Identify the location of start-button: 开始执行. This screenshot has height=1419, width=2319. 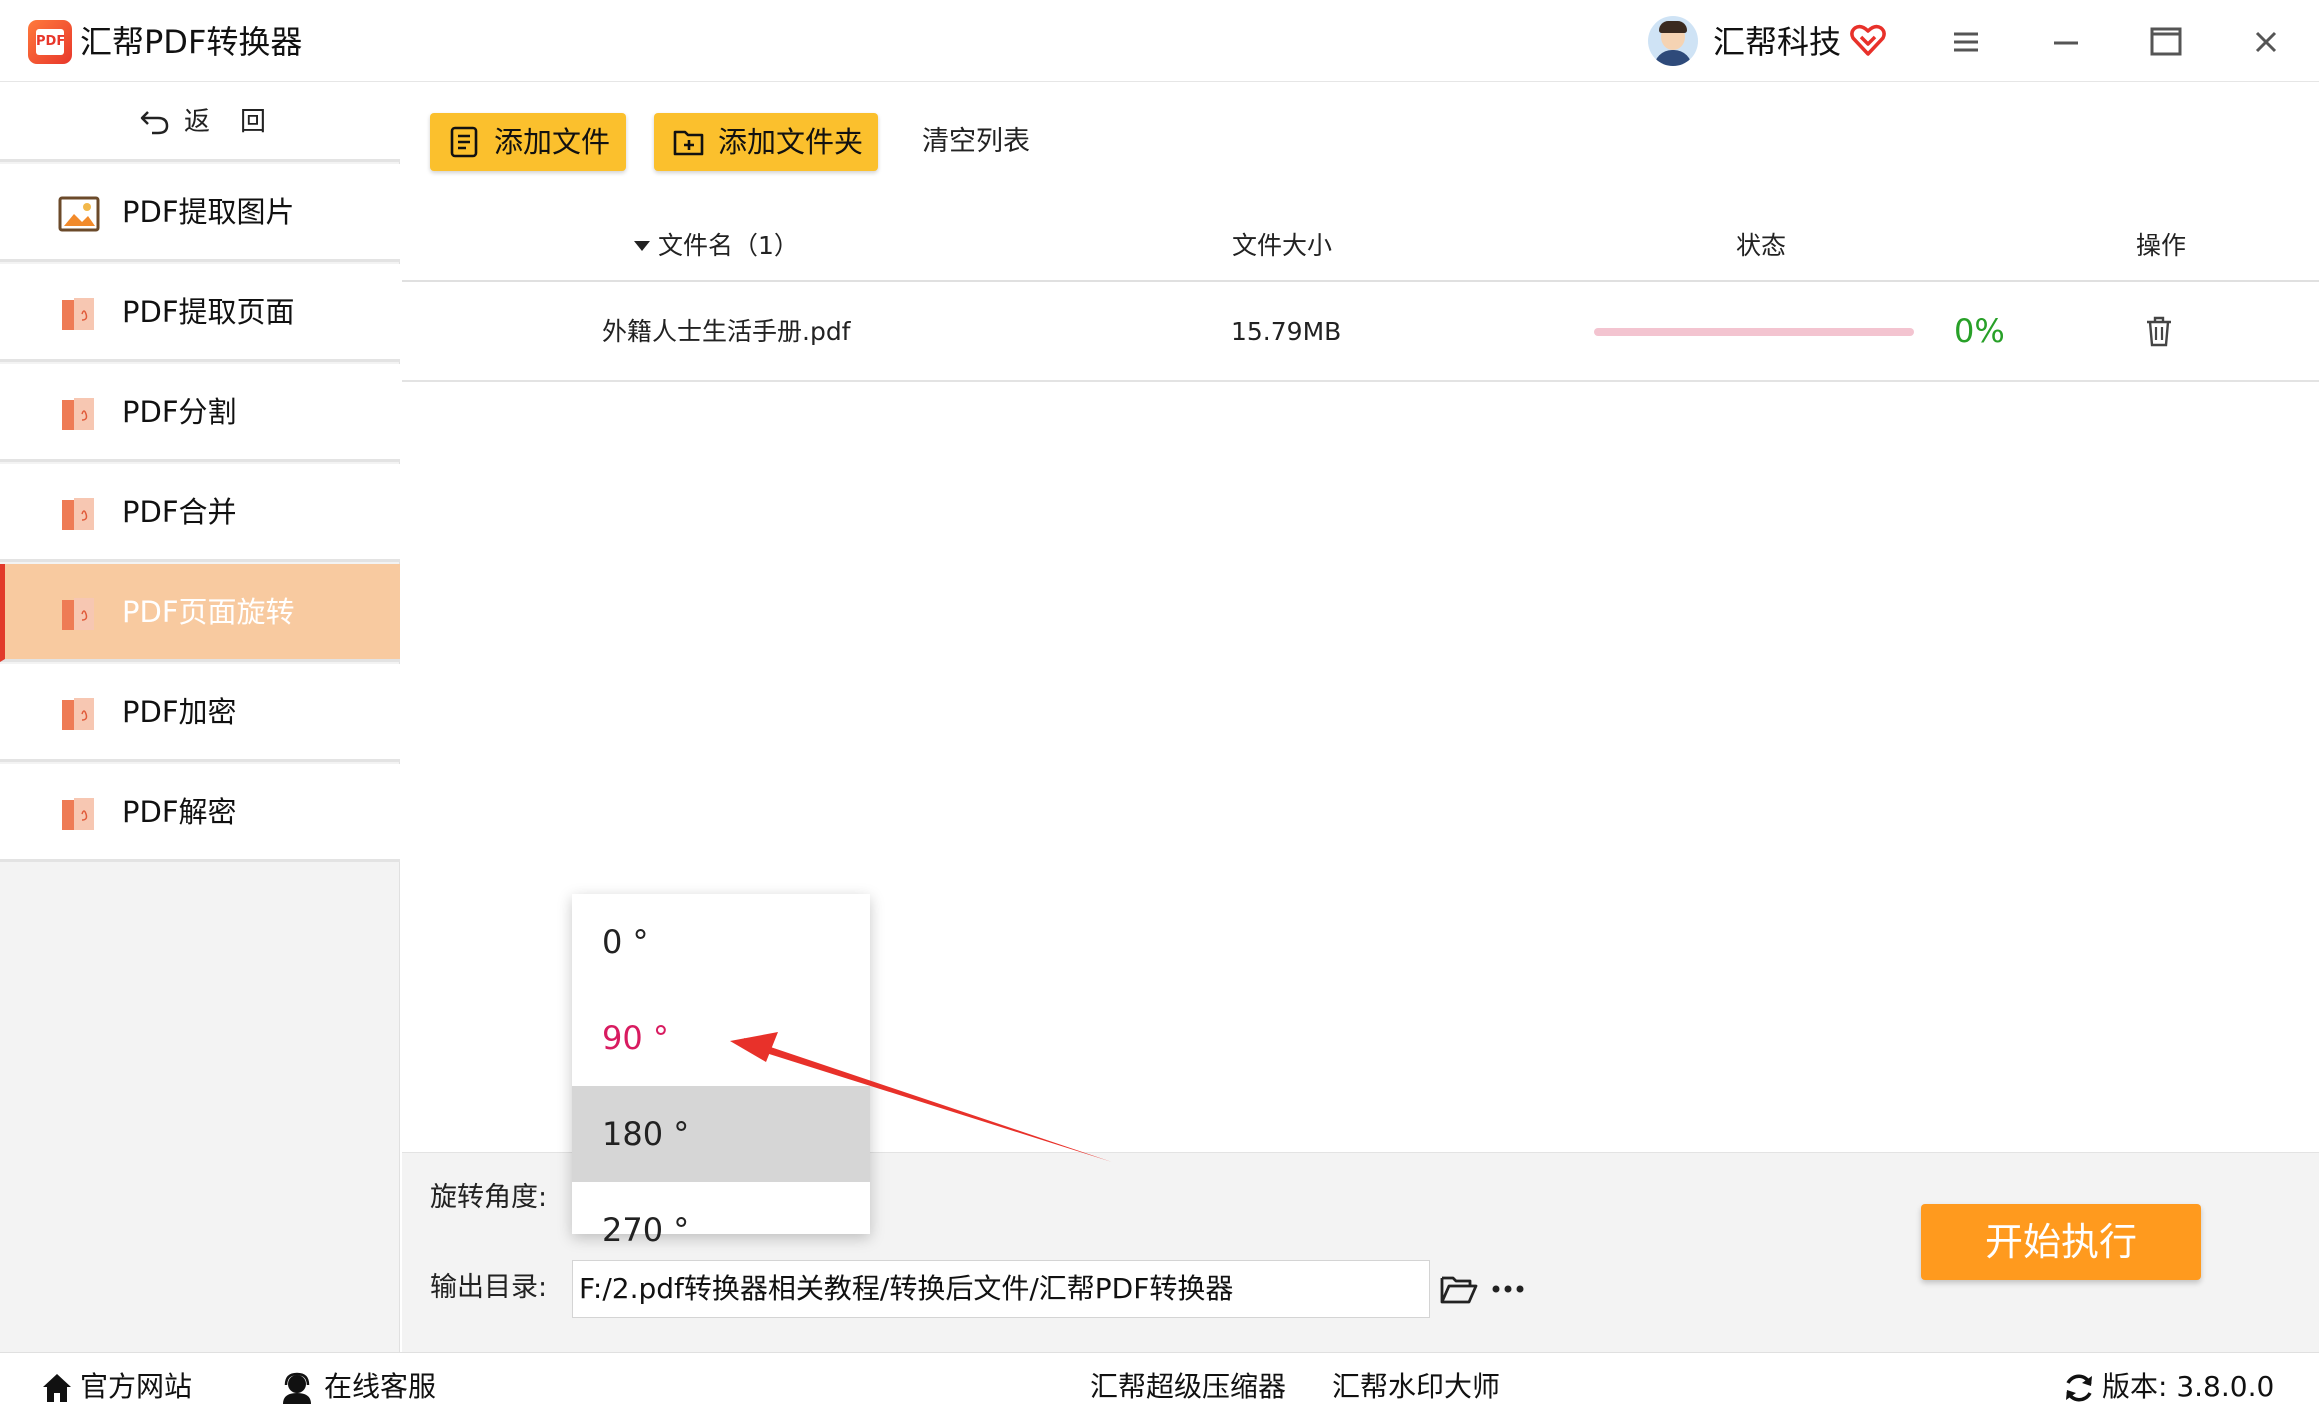
(2061, 1242).